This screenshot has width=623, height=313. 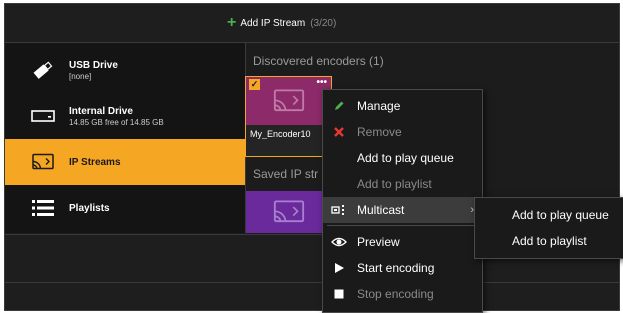 I want to click on menu-item-label: Multicast, so click(x=381, y=210).